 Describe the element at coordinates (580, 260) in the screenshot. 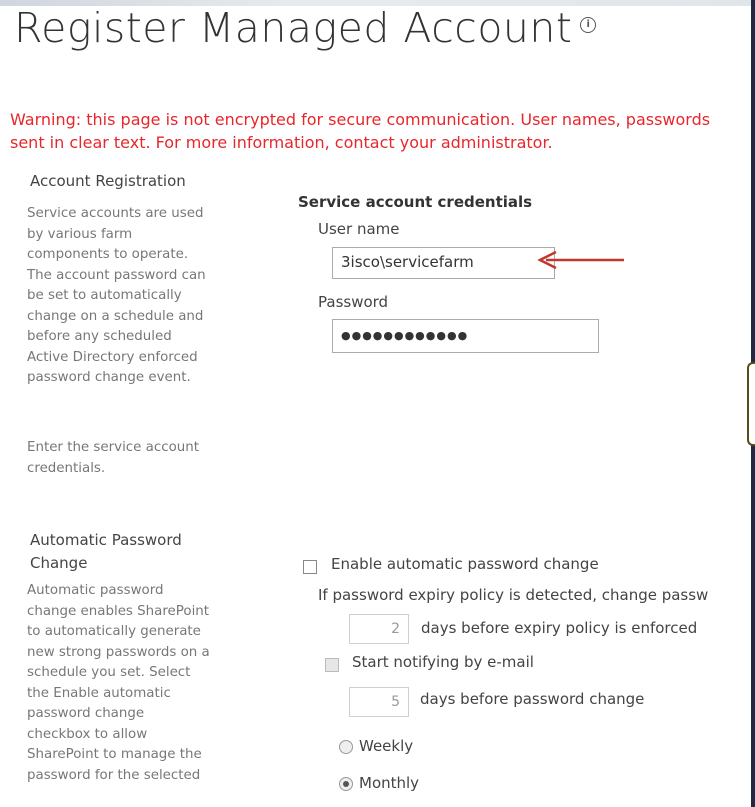

I see `red-arrow-annotation` at that location.